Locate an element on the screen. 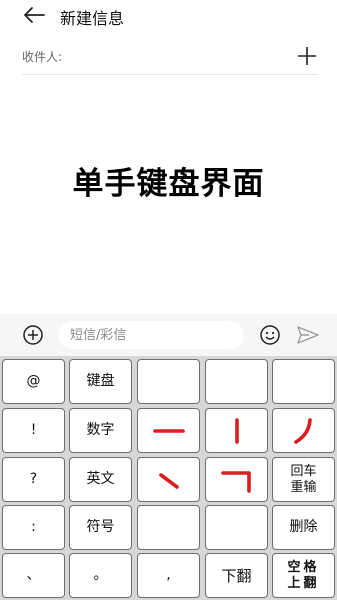 This screenshot has width=337, height=600. key-exclamation: ! is located at coordinates (33, 430).